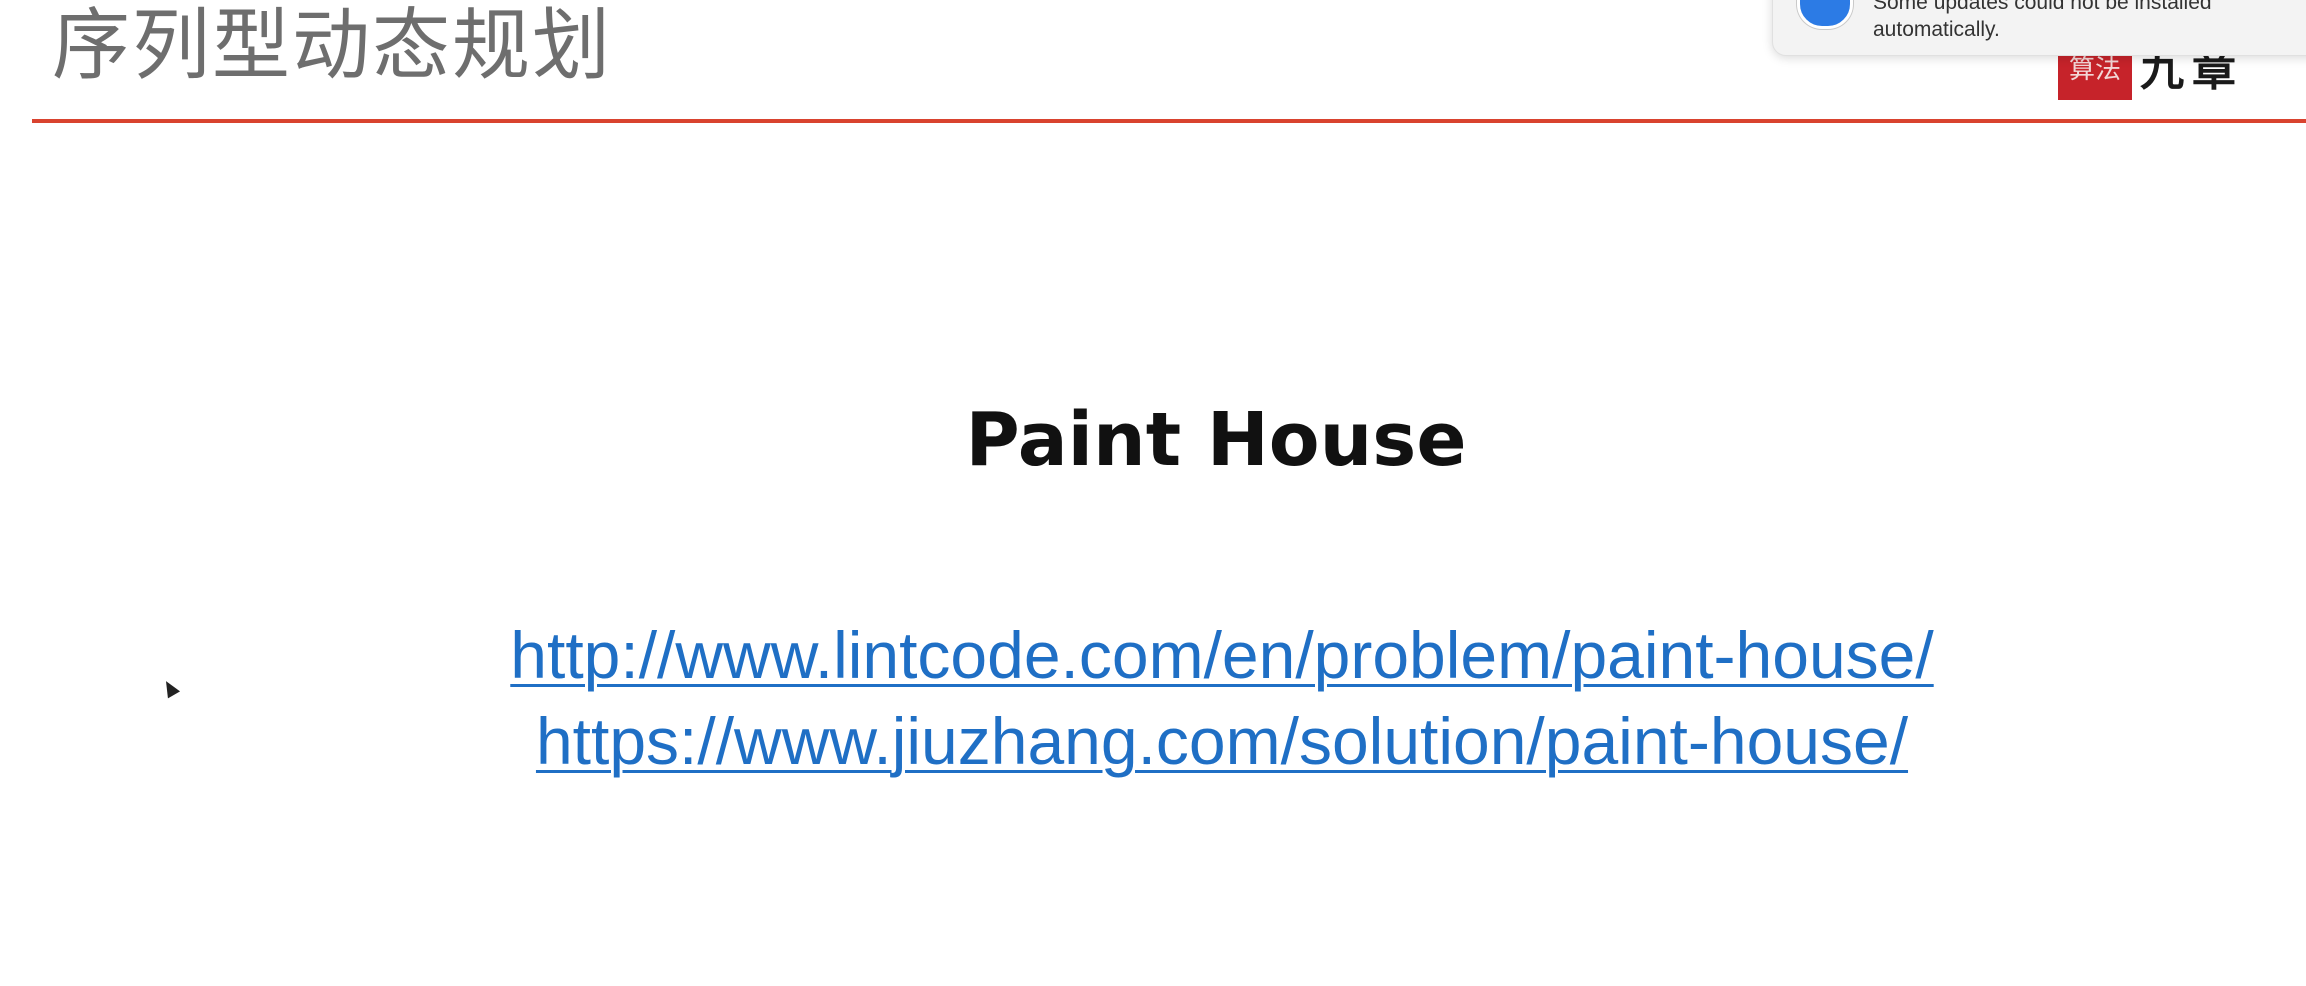 This screenshot has width=2306, height=986. What do you see at coordinates (2095, 75) in the screenshot?
I see `logo-seal: 算法` at bounding box center [2095, 75].